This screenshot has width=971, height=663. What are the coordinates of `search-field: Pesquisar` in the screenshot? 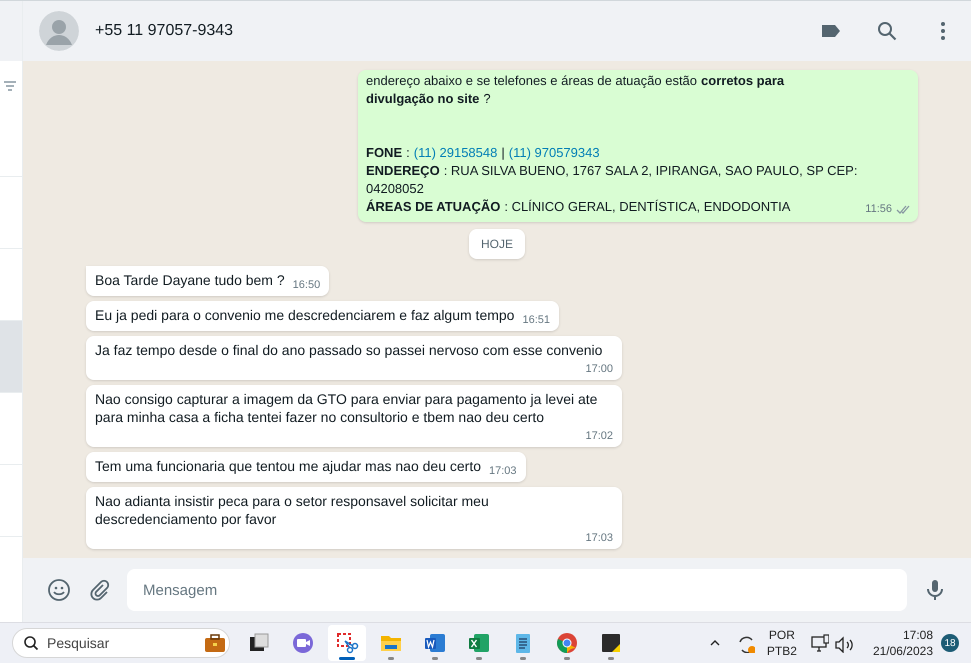 It's located at (121, 643).